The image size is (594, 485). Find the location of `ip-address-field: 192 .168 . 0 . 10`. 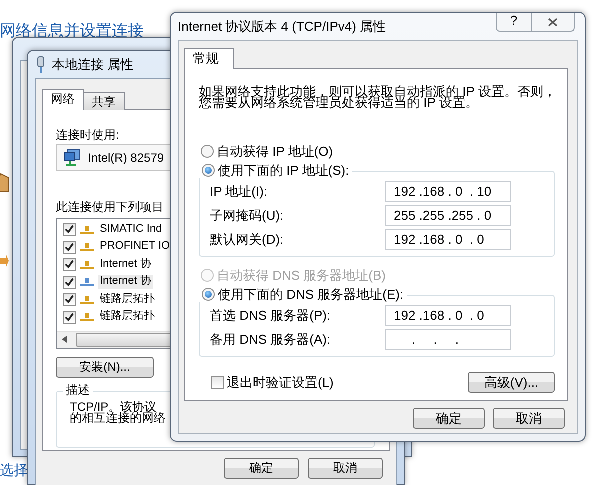

ip-address-field: 192 .168 . 0 . 10 is located at coordinates (448, 191).